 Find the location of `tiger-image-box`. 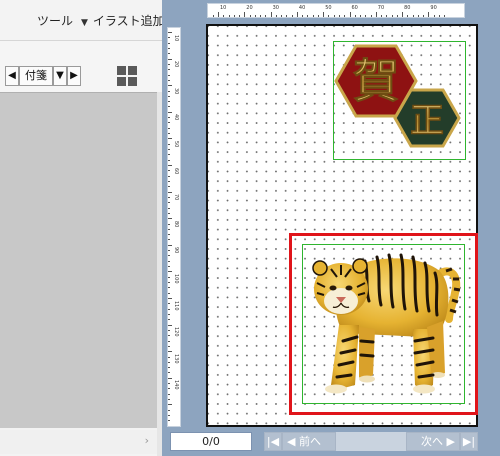

tiger-image-box is located at coordinates (383, 324).